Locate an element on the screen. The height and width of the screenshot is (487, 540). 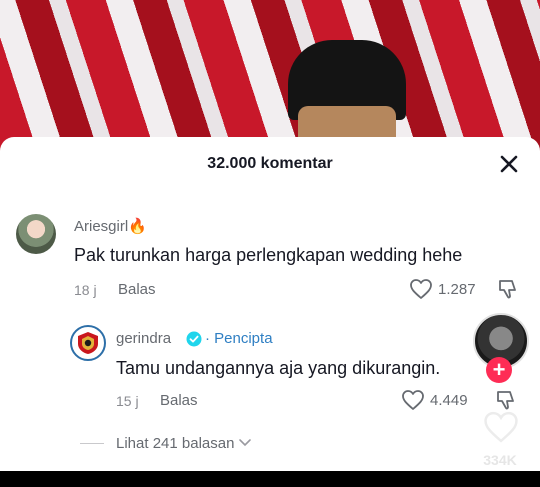
like-count: 4.449 is located at coordinates (449, 400).